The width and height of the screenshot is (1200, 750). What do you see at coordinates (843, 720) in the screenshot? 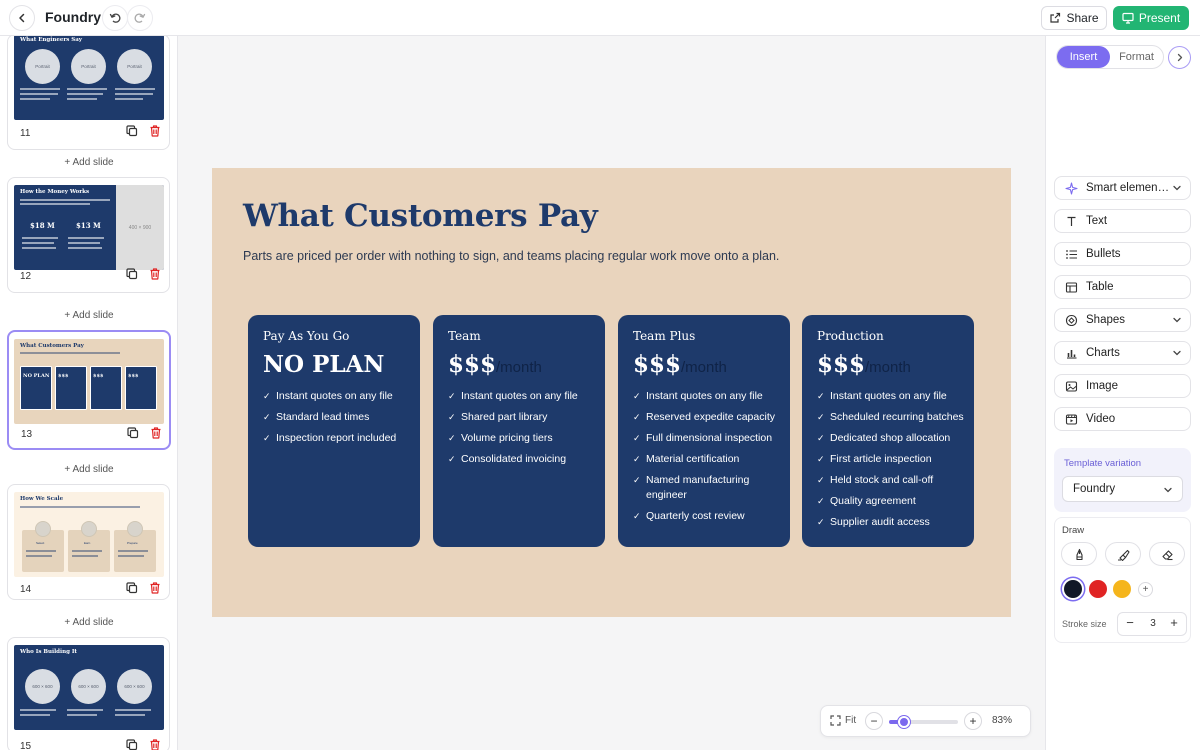
I see `fit-button: Fit` at bounding box center [843, 720].